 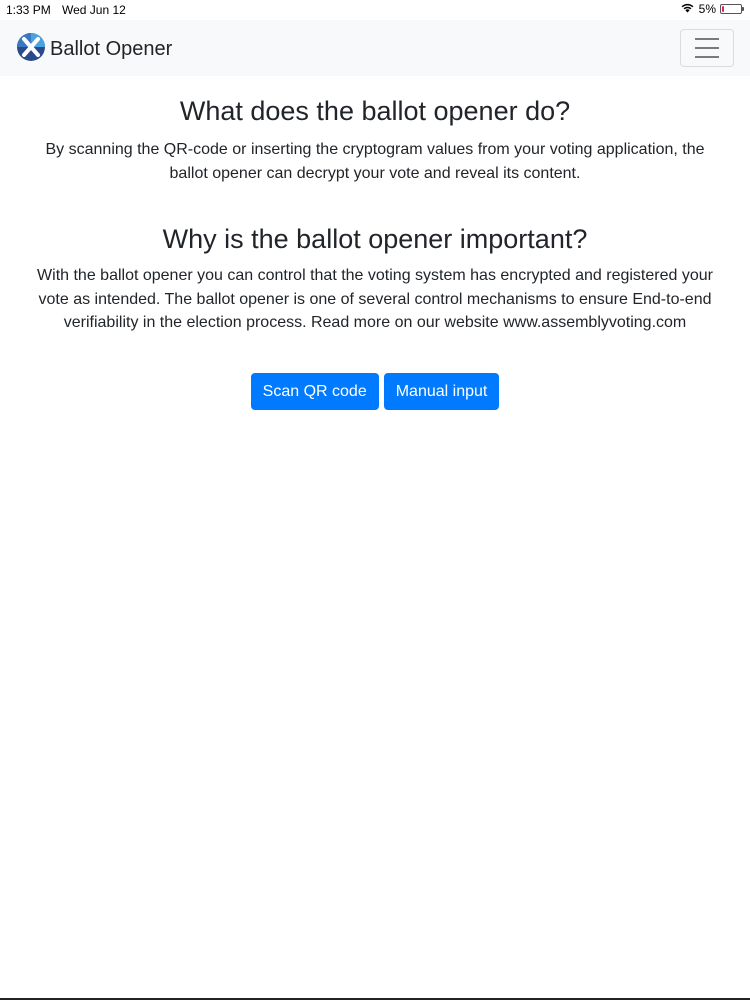 What do you see at coordinates (375, 239) in the screenshot?
I see `why-heading: Why is the ballot opener important?` at bounding box center [375, 239].